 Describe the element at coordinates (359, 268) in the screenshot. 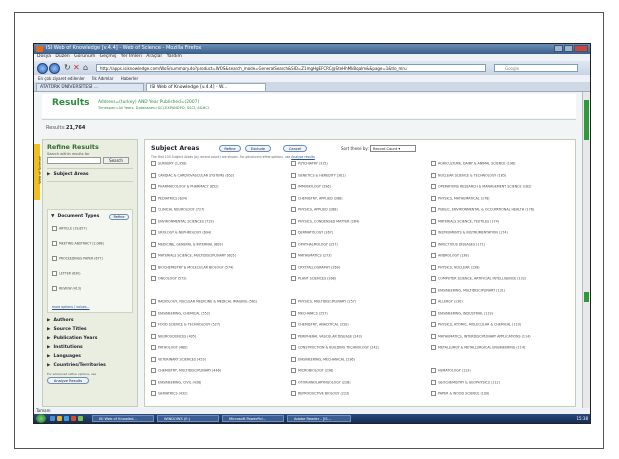

I see `subject-area-option: CRYSTALLOGRAPHY (269)` at that location.